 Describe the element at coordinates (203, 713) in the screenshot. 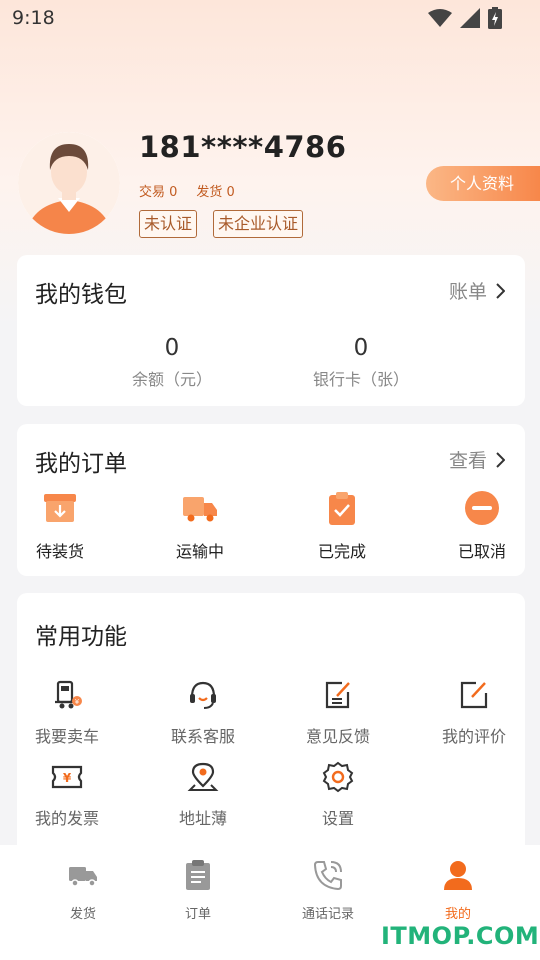

I see `func-customer-service: 联系客服` at that location.